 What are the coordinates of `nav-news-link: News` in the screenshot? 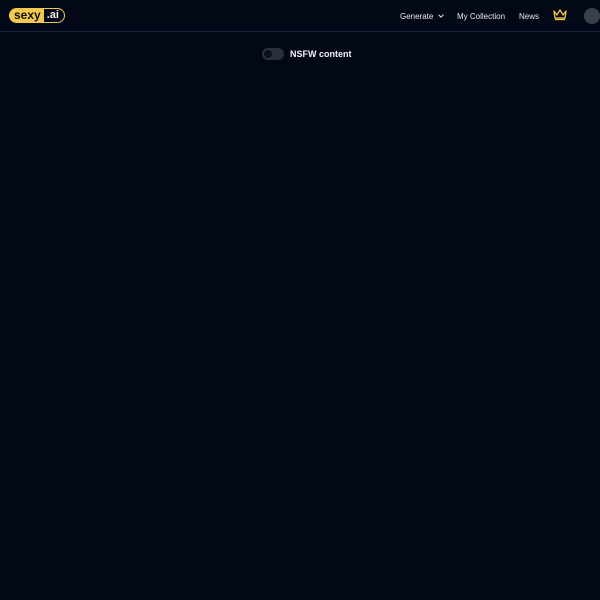 It's located at (529, 16).